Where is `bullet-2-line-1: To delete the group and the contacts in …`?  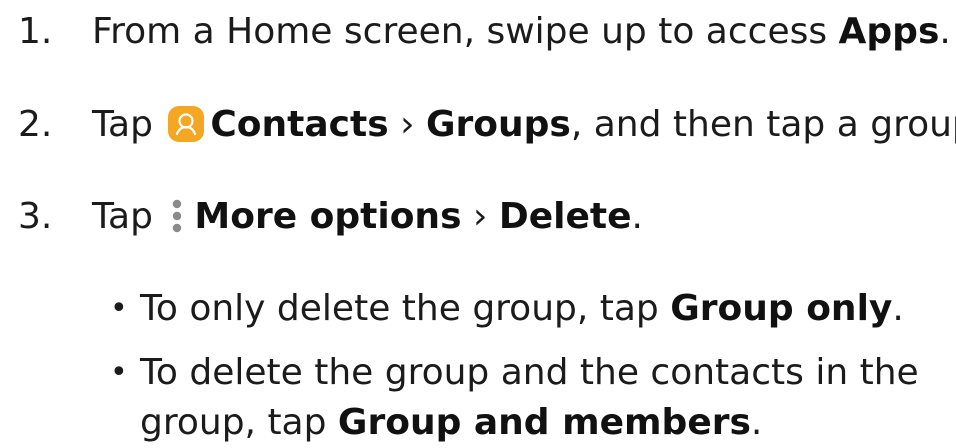 bullet-2-line-1: To delete the group and the contacts in … is located at coordinates (529, 372).